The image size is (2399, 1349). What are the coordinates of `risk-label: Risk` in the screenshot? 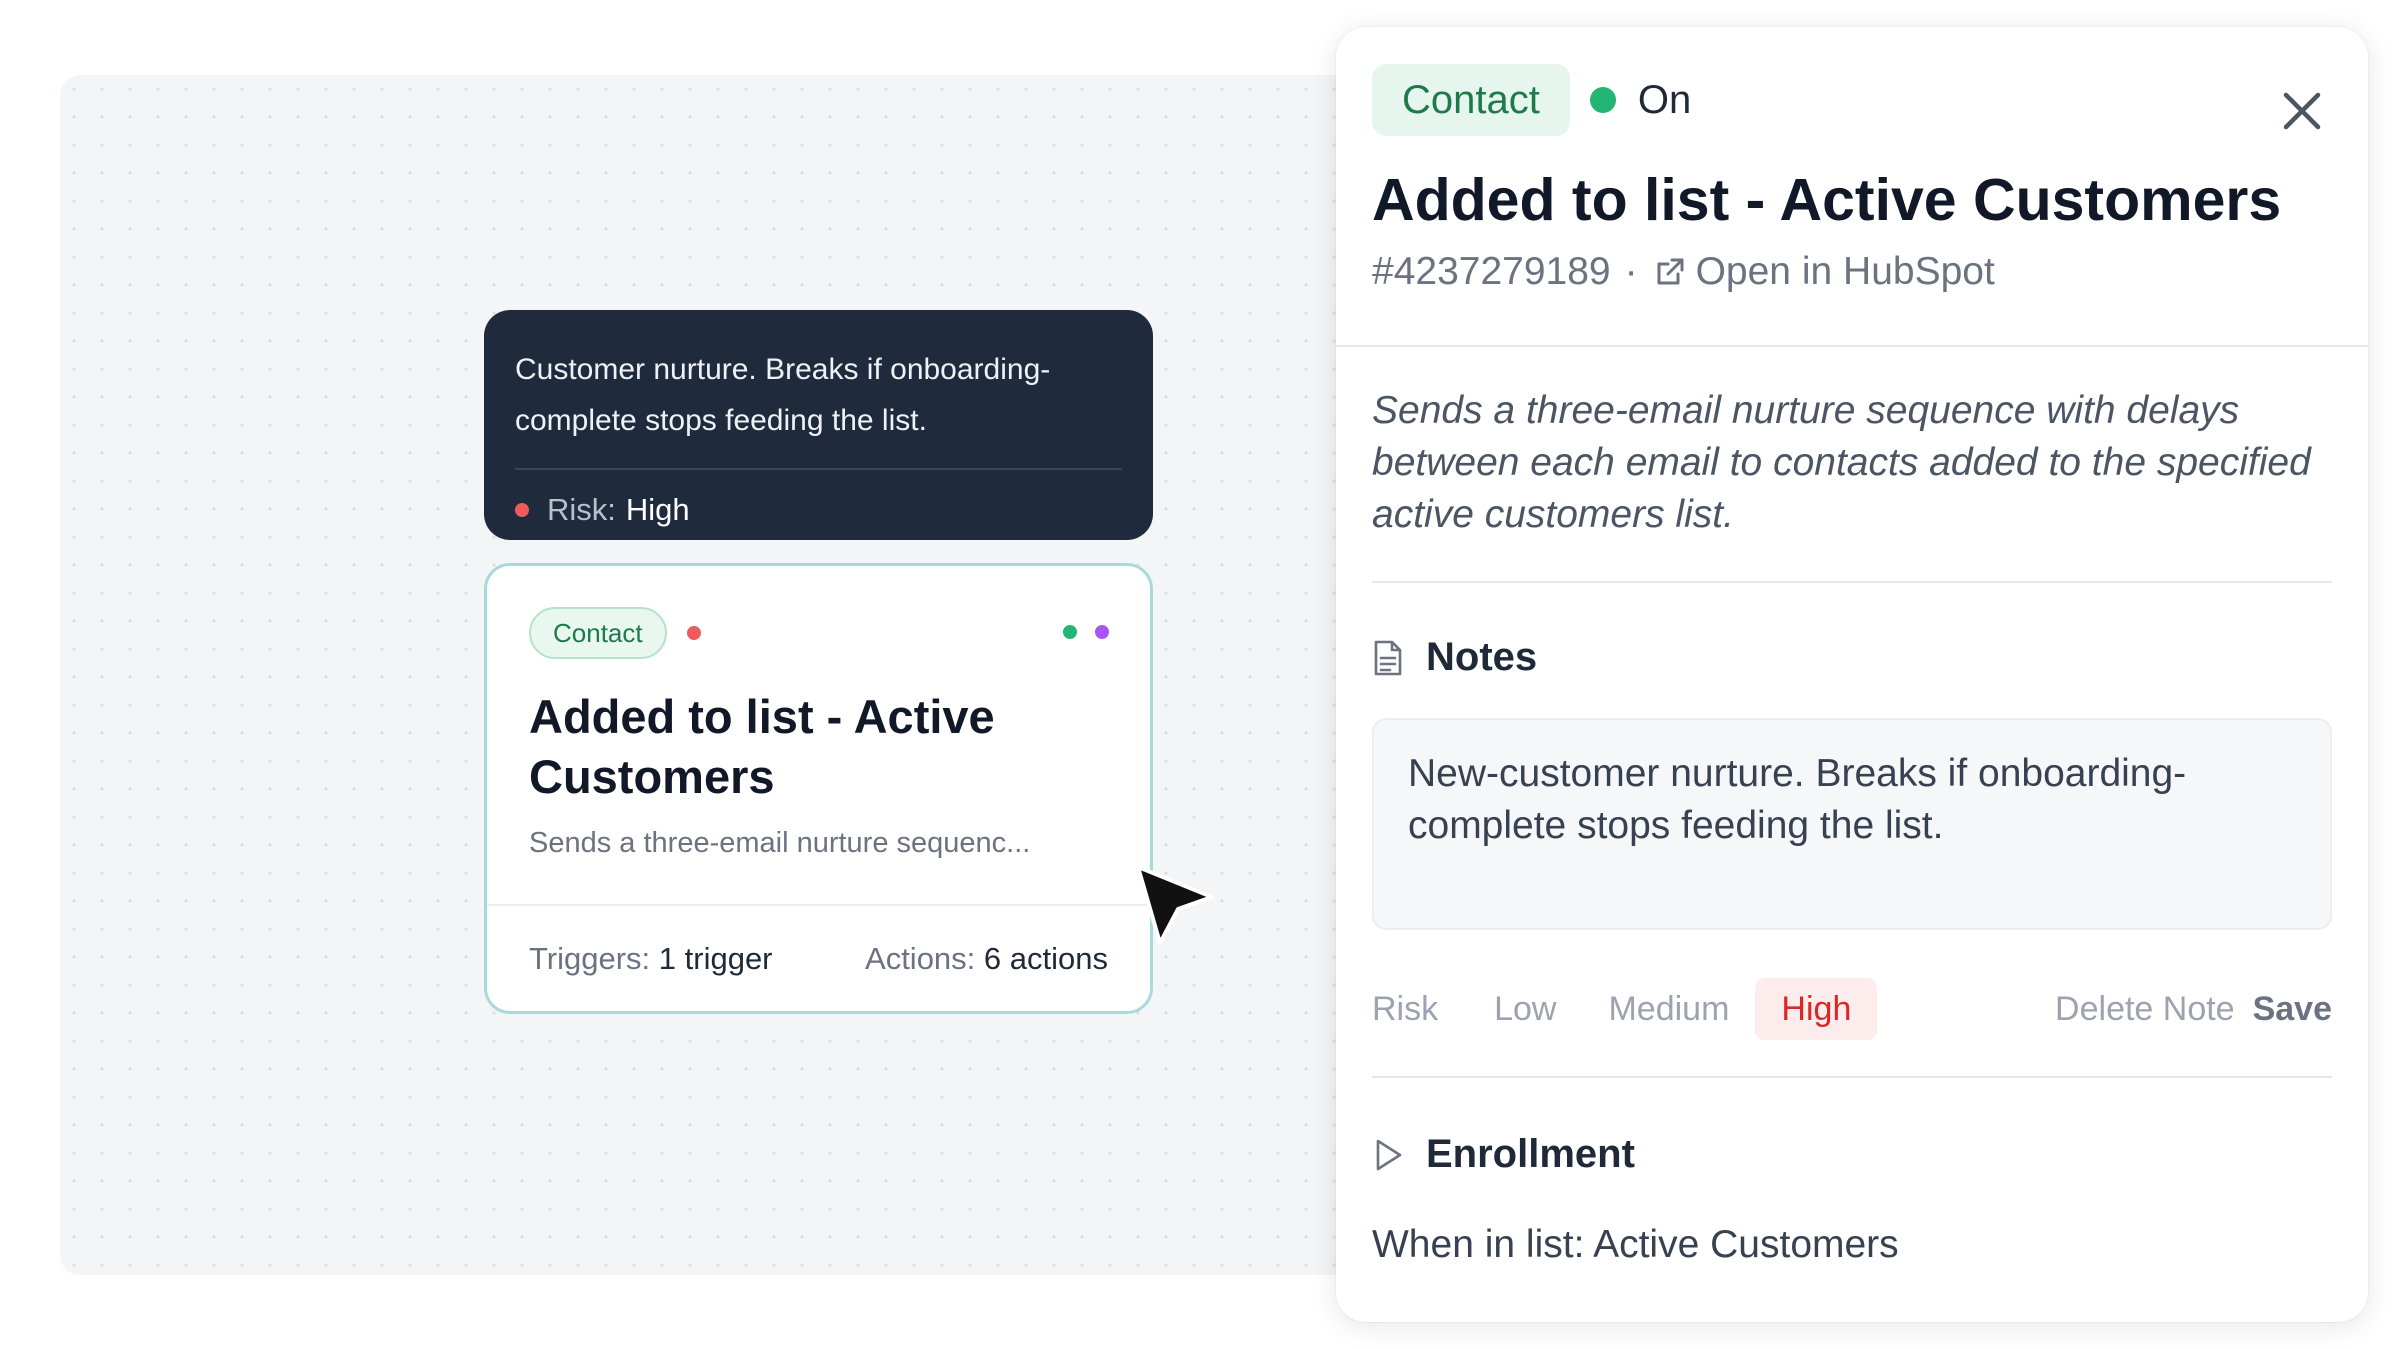 It's located at (1405, 1008).